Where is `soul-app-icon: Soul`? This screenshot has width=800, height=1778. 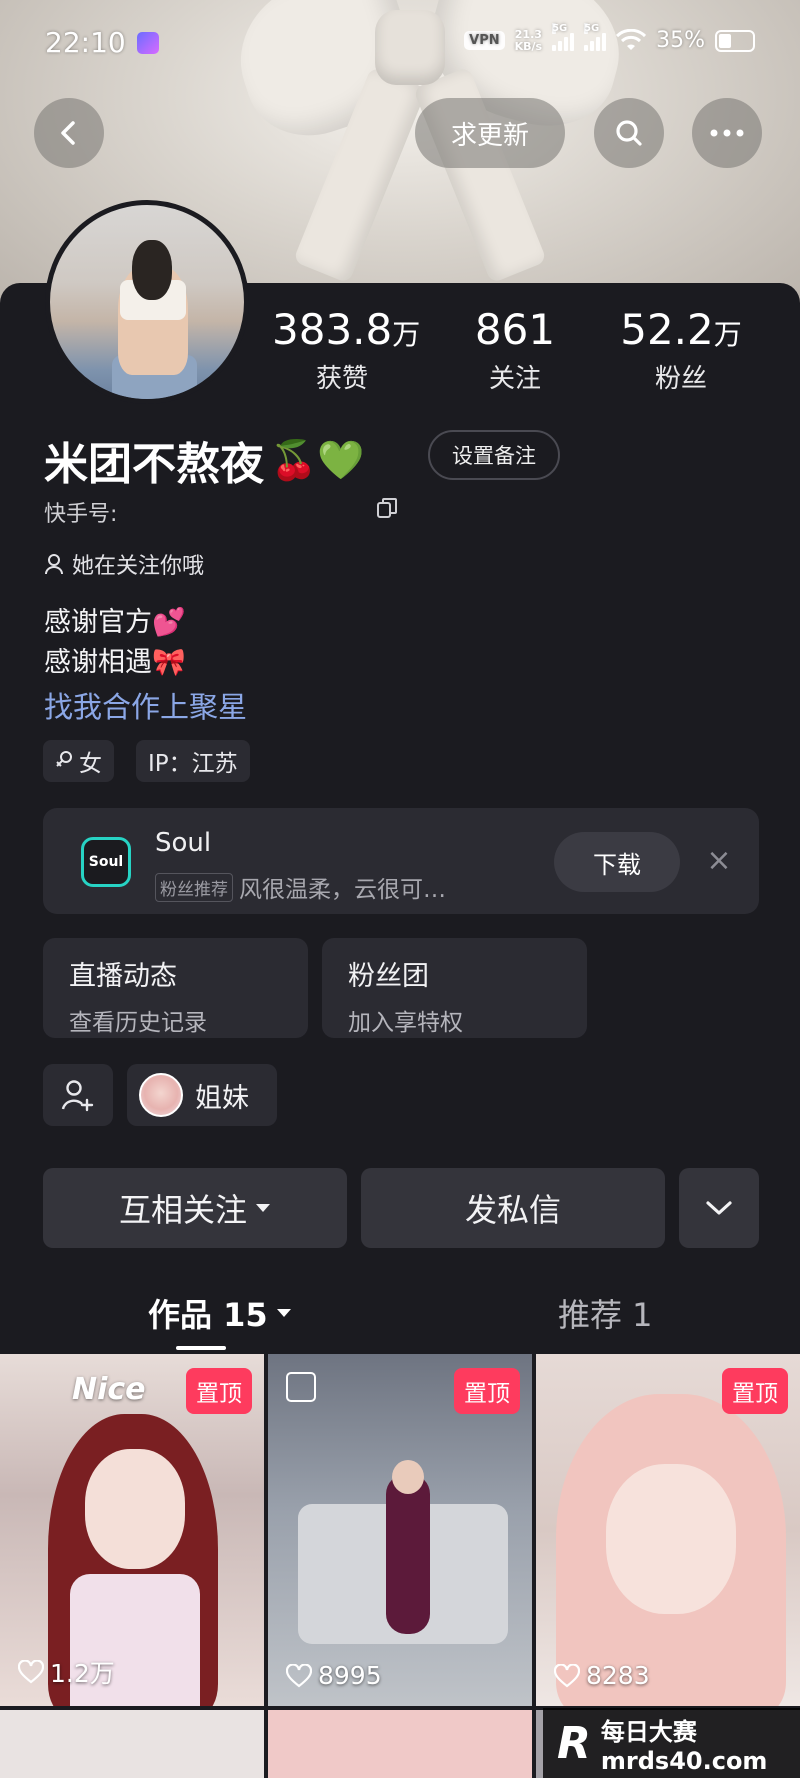 soul-app-icon: Soul is located at coordinates (106, 862).